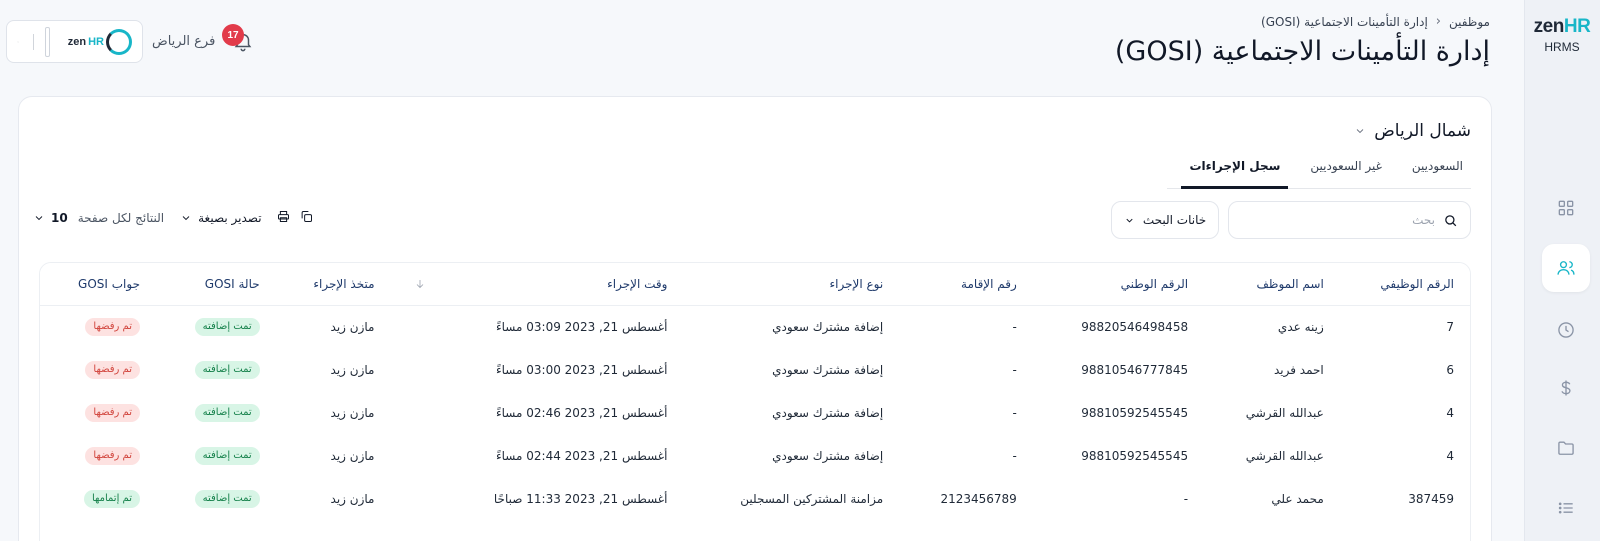 Image resolution: width=1600 pixels, height=541 pixels. Describe the element at coordinates (1405, 326) in the screenshot. I see `cell-employee-id: 7` at that location.